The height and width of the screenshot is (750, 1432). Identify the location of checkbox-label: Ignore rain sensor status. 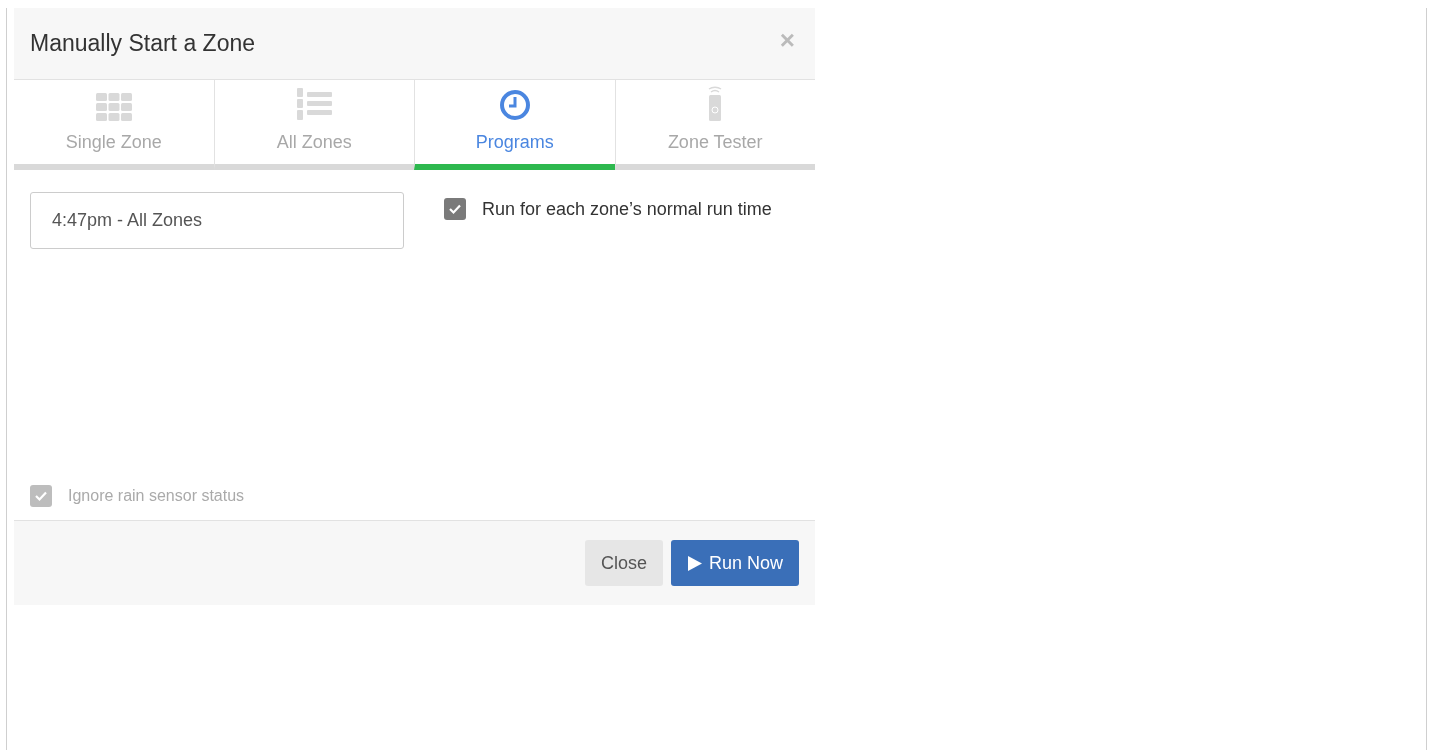
(156, 496).